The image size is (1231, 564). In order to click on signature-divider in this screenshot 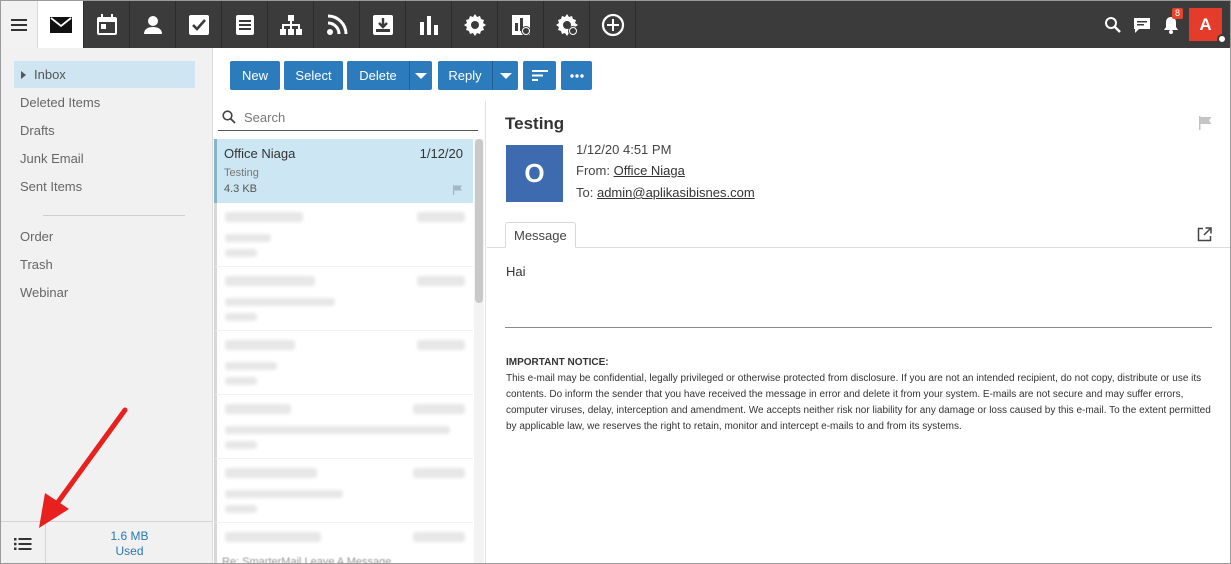, I will do `click(858, 327)`.